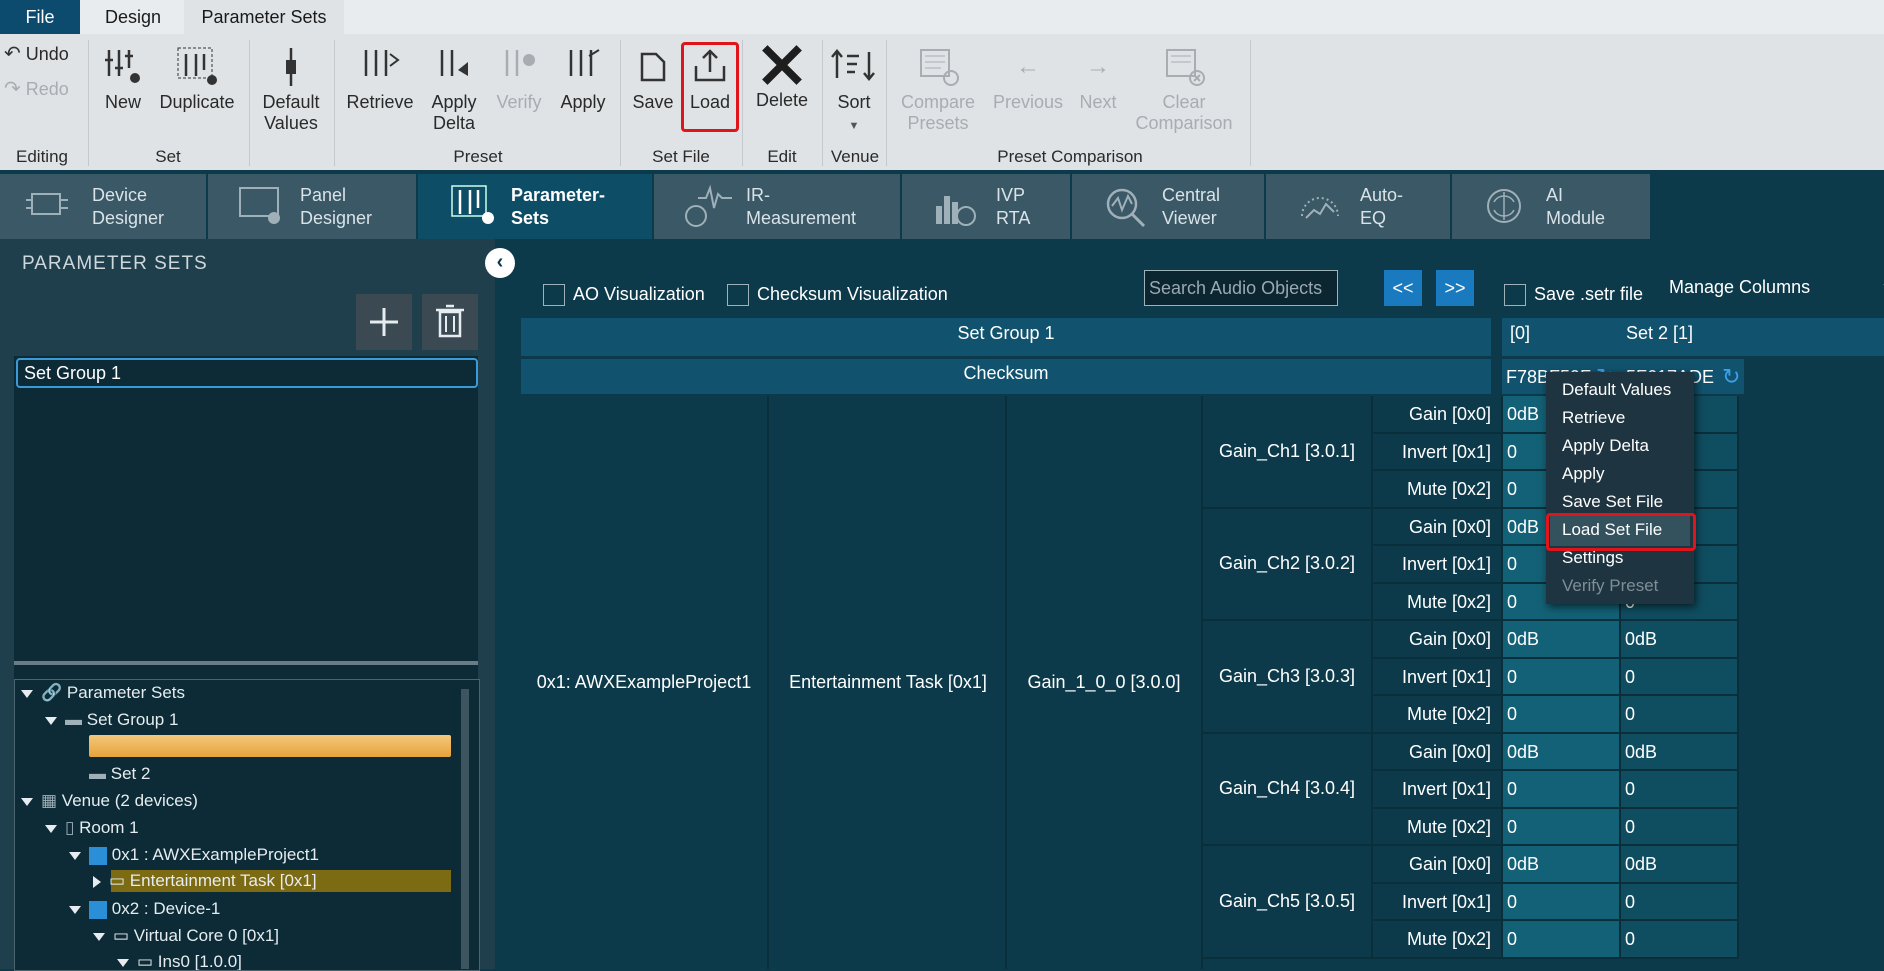  What do you see at coordinates (738, 295) in the screenshot?
I see `checksum-visualization-checkbox` at bounding box center [738, 295].